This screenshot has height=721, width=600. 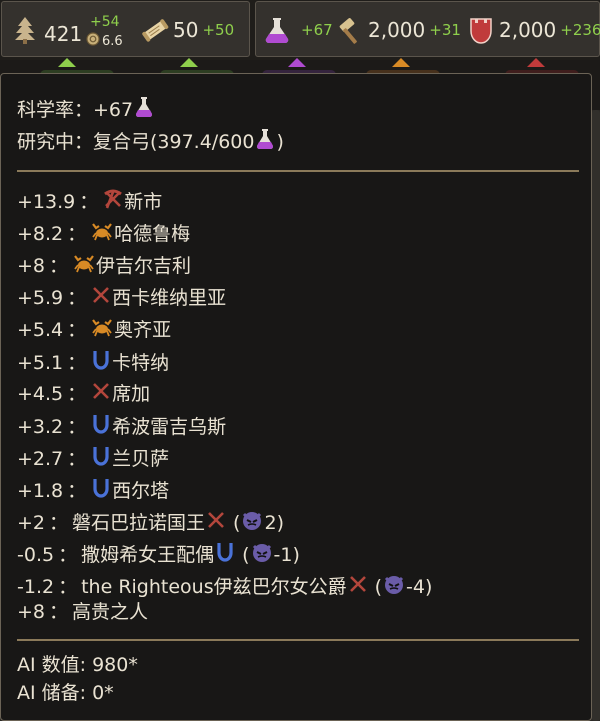 What do you see at coordinates (25, 32) in the screenshot?
I see `tree-icon` at bounding box center [25, 32].